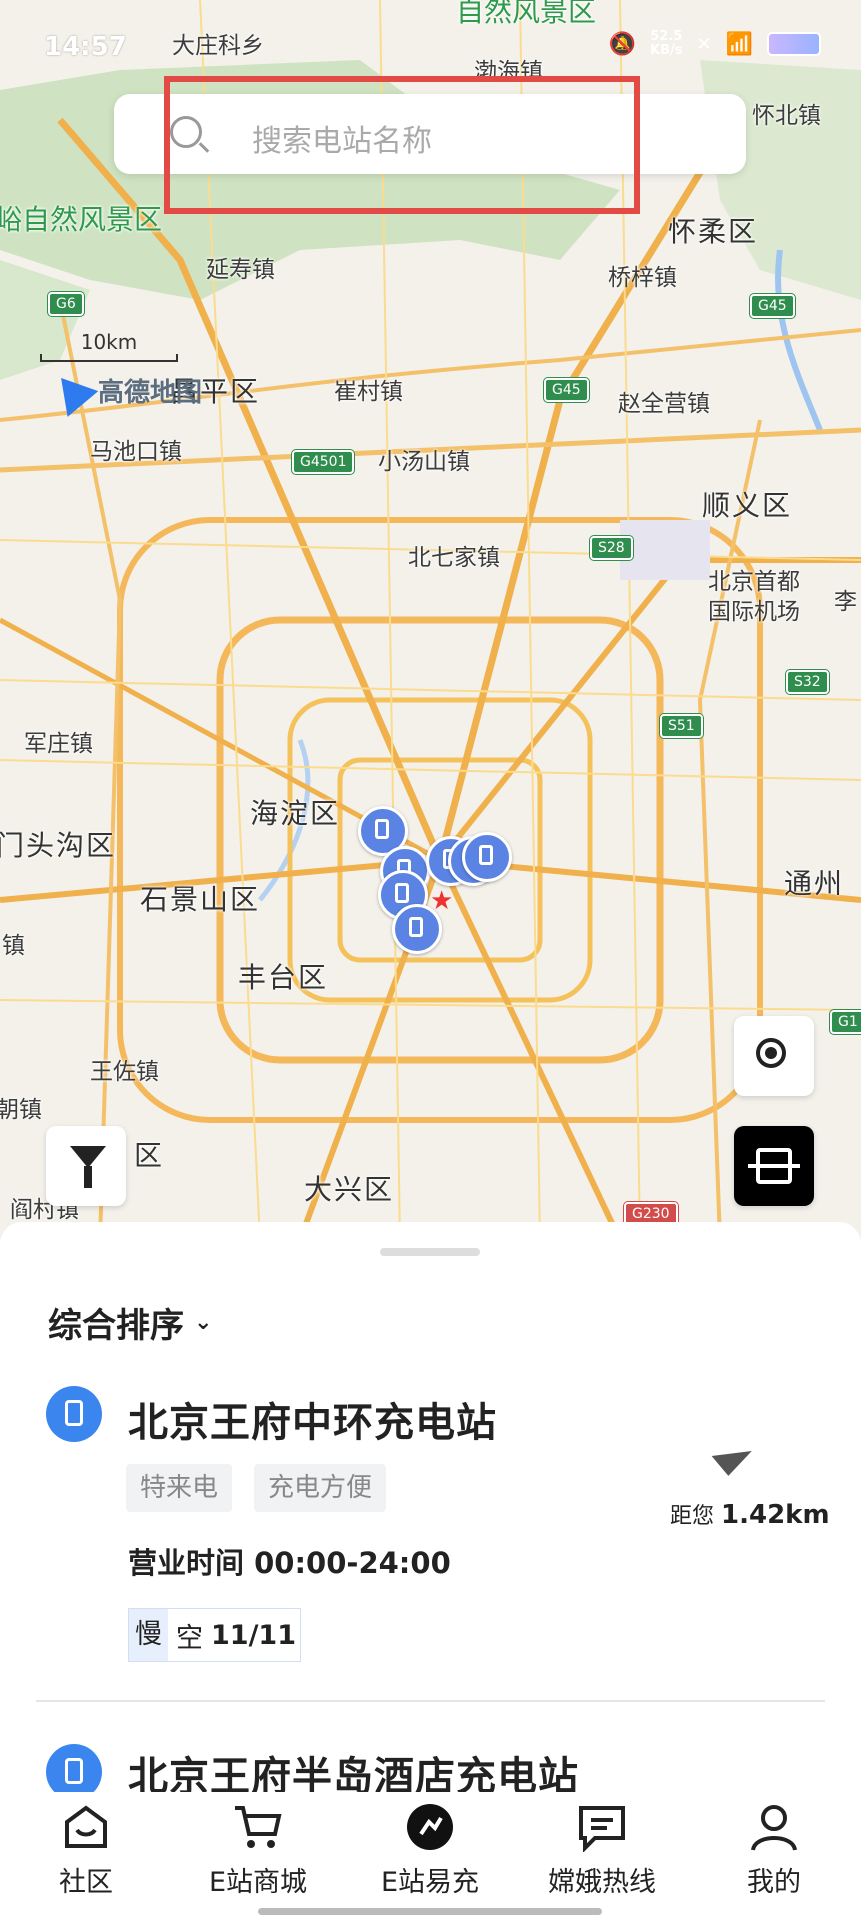  I want to click on map-scale: 10km, so click(109, 346).